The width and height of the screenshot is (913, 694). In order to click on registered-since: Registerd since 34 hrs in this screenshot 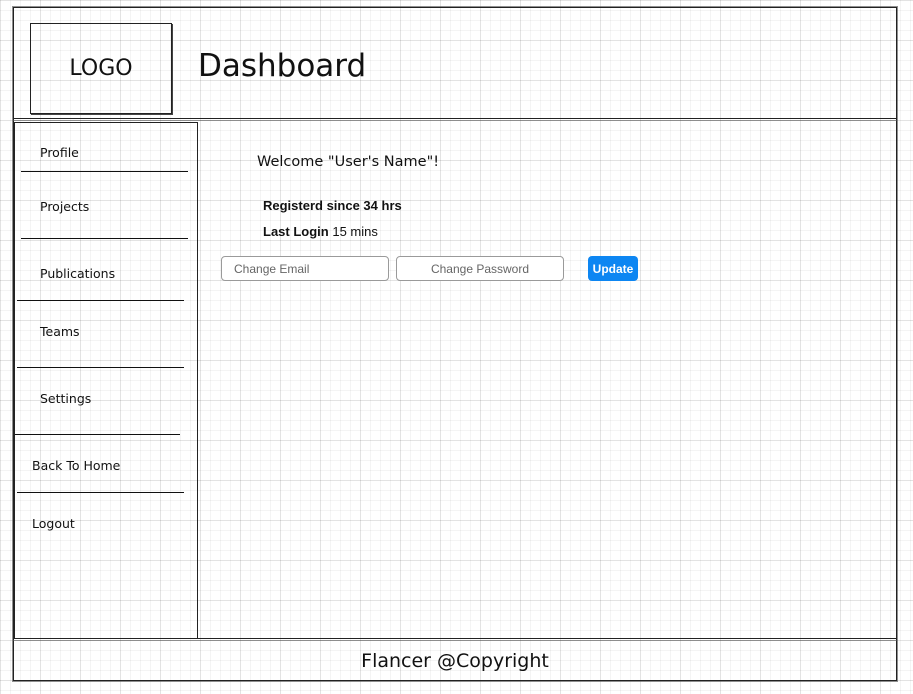, I will do `click(332, 205)`.